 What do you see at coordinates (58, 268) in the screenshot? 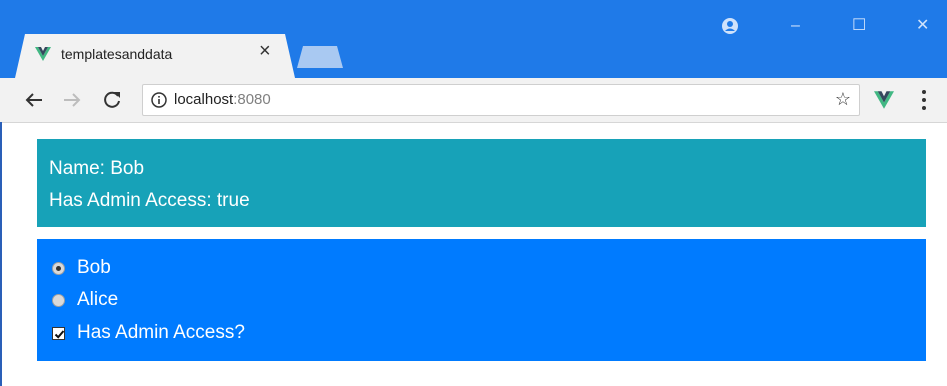
I see `radio-bob` at bounding box center [58, 268].